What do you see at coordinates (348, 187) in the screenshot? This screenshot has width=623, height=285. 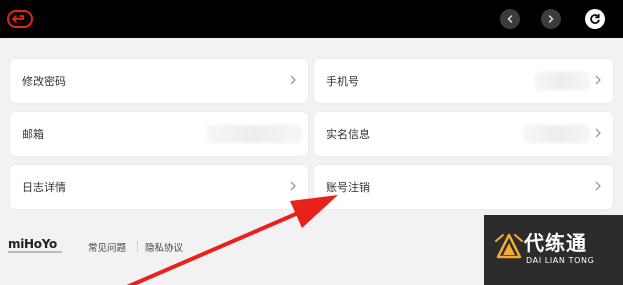 I see `account-cancellation-label: 账号注销` at bounding box center [348, 187].